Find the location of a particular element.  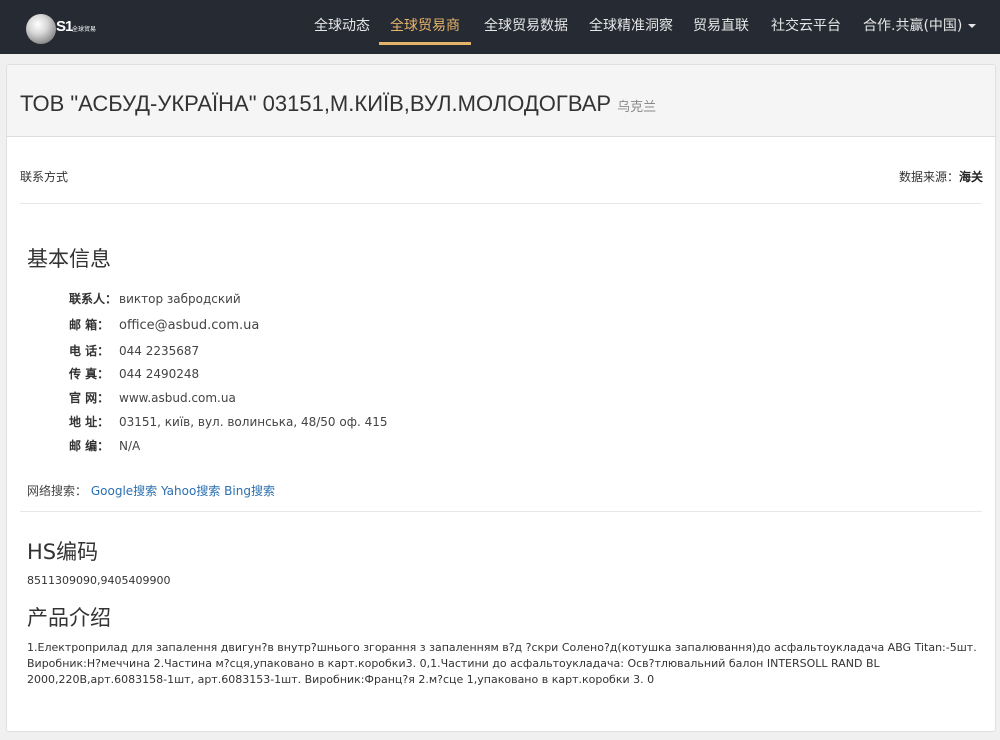

info-row-email: 邮 箱： office@asbud.com.ua is located at coordinates (164, 324).